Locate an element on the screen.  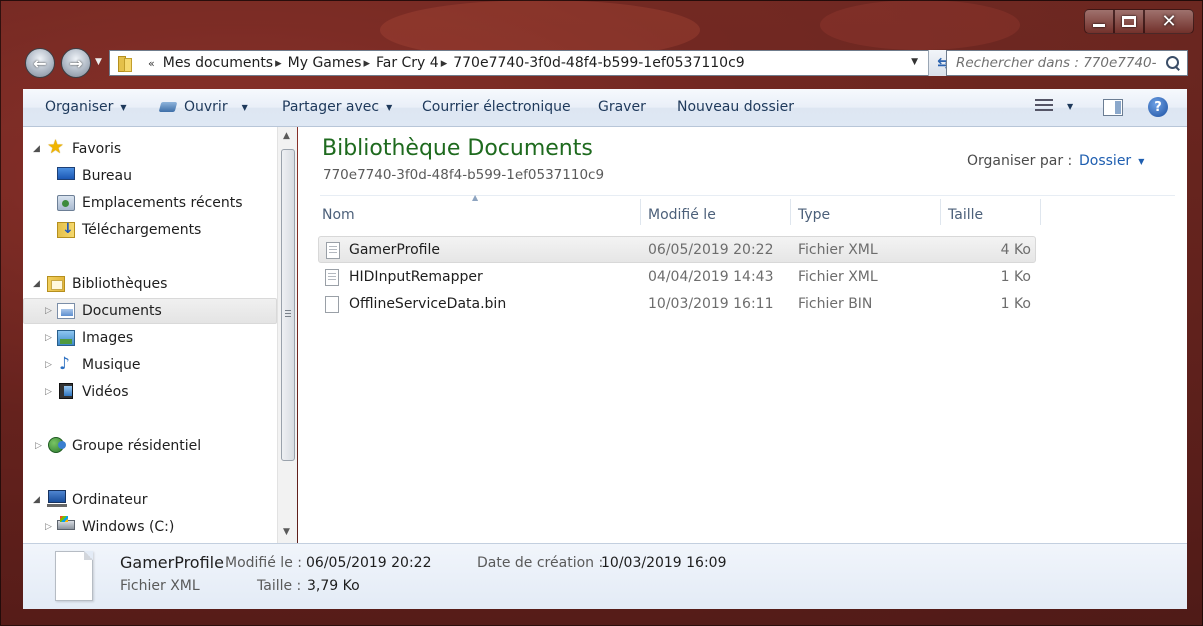
arrange-by-dropdown: Dossier ▼ is located at coordinates (1111, 161).